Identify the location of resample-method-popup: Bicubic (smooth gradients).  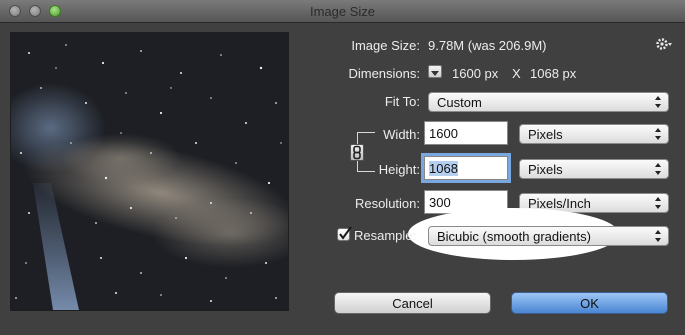
(548, 236).